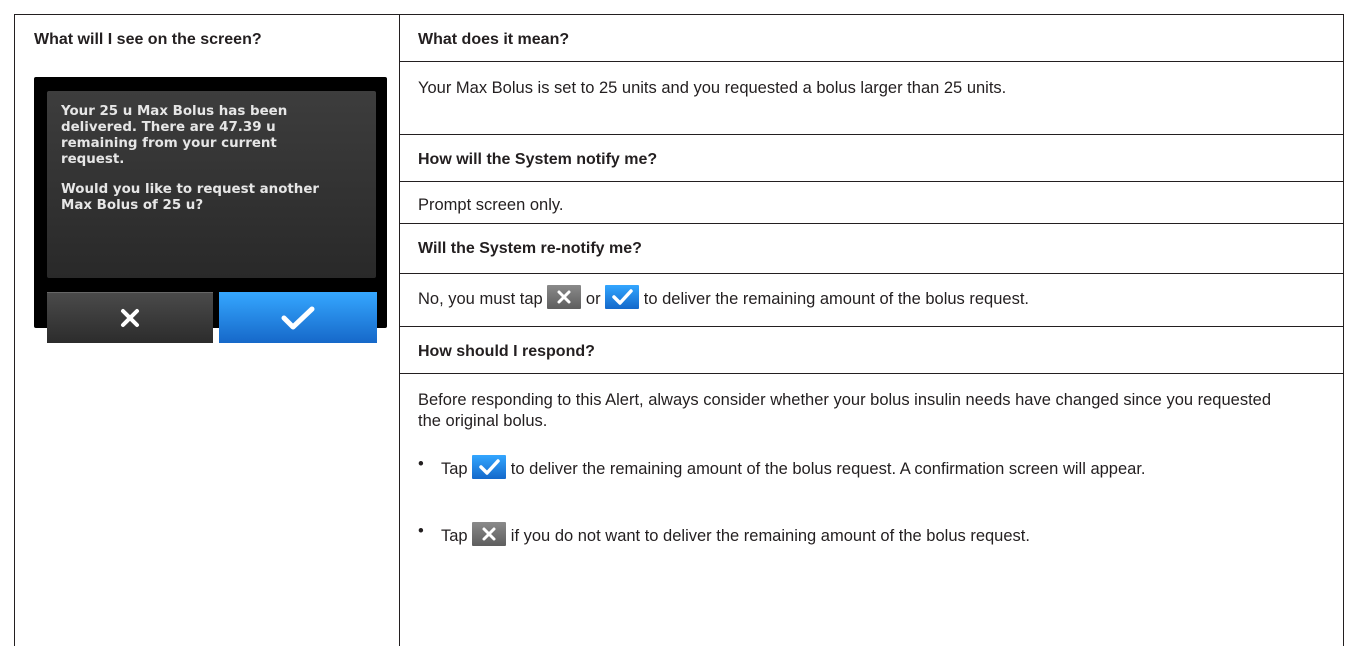 The image size is (1357, 647). Describe the element at coordinates (593, 299) in the screenshot. I see `renotify-text-b: or` at that location.